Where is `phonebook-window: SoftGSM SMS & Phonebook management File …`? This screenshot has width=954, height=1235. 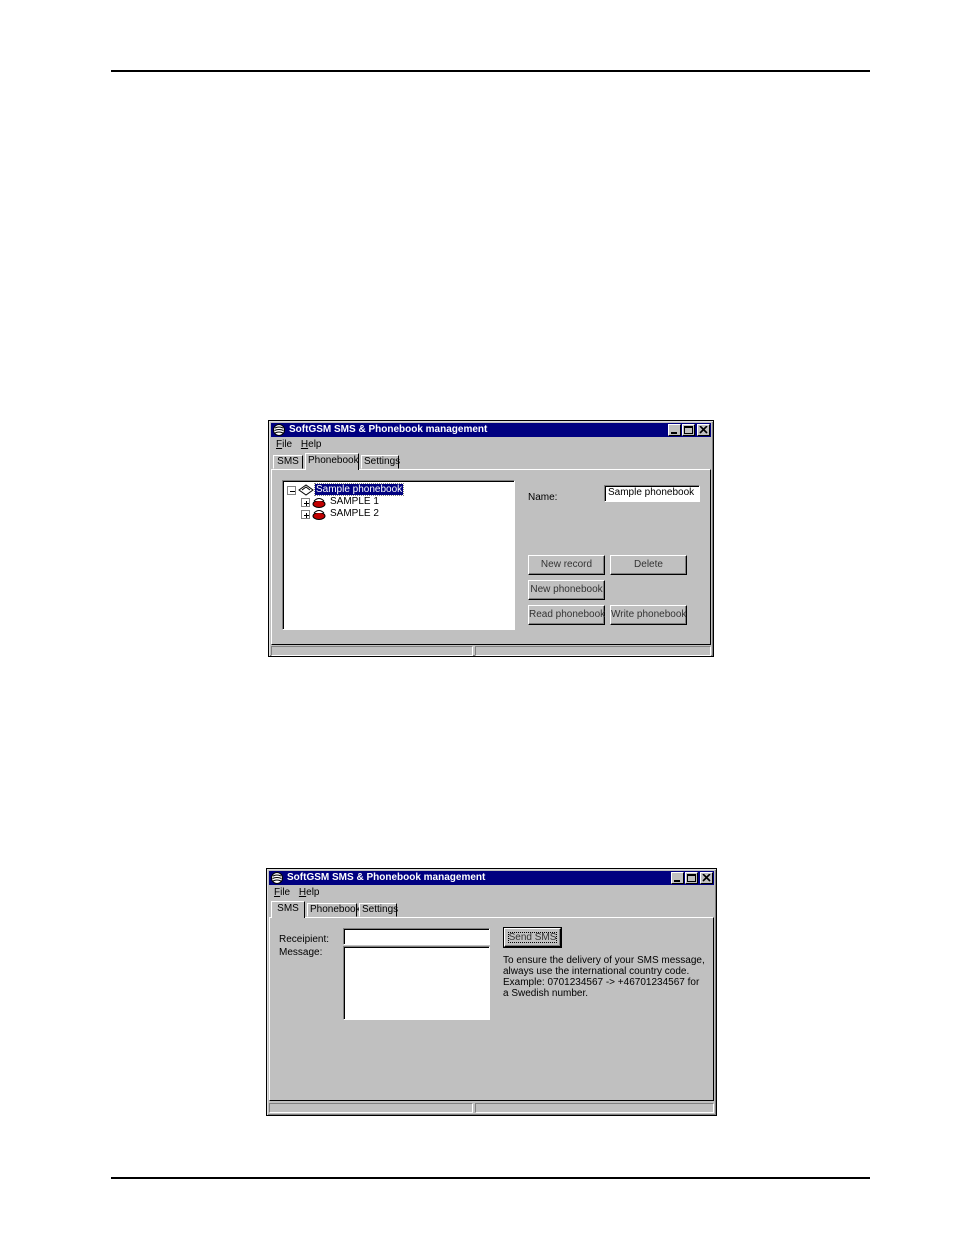
phonebook-window: SoftGSM SMS & Phonebook management File … is located at coordinates (491, 538).